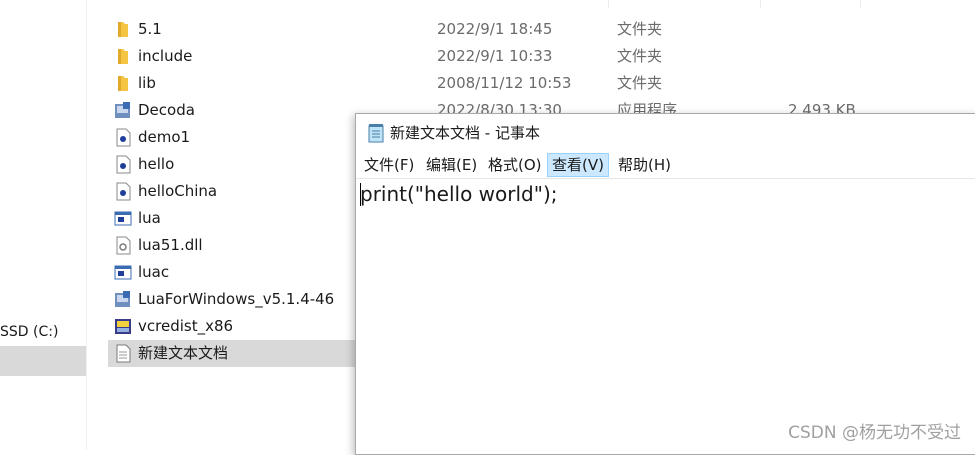 The width and height of the screenshot is (975, 455). I want to click on file-name: lib, so click(147, 83).